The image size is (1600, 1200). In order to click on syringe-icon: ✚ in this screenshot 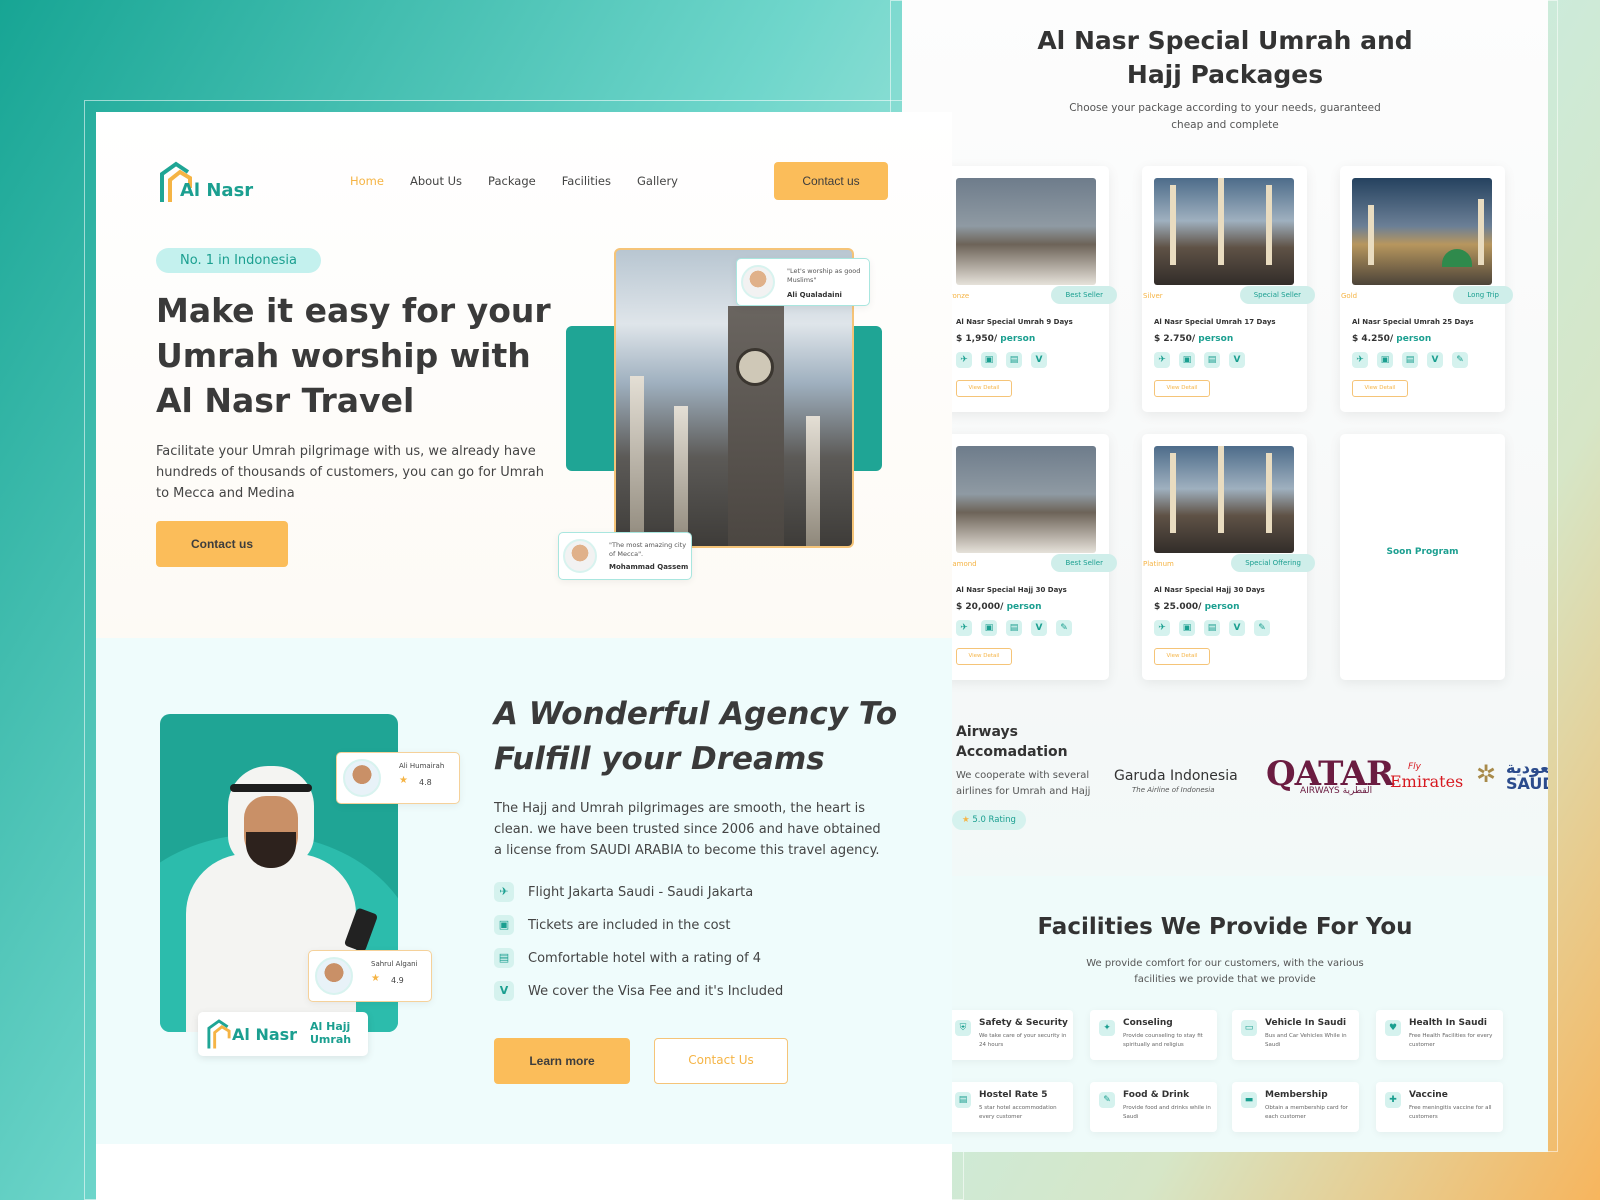, I will do `click(1393, 1100)`.